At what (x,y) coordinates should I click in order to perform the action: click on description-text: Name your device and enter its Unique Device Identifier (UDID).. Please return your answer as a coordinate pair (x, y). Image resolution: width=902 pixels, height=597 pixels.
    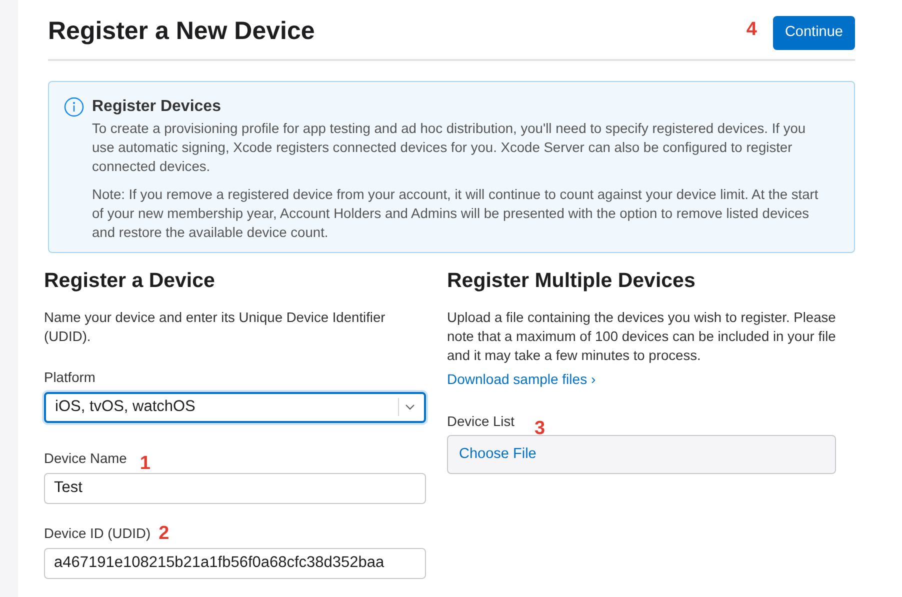
    Looking at the image, I should click on (215, 327).